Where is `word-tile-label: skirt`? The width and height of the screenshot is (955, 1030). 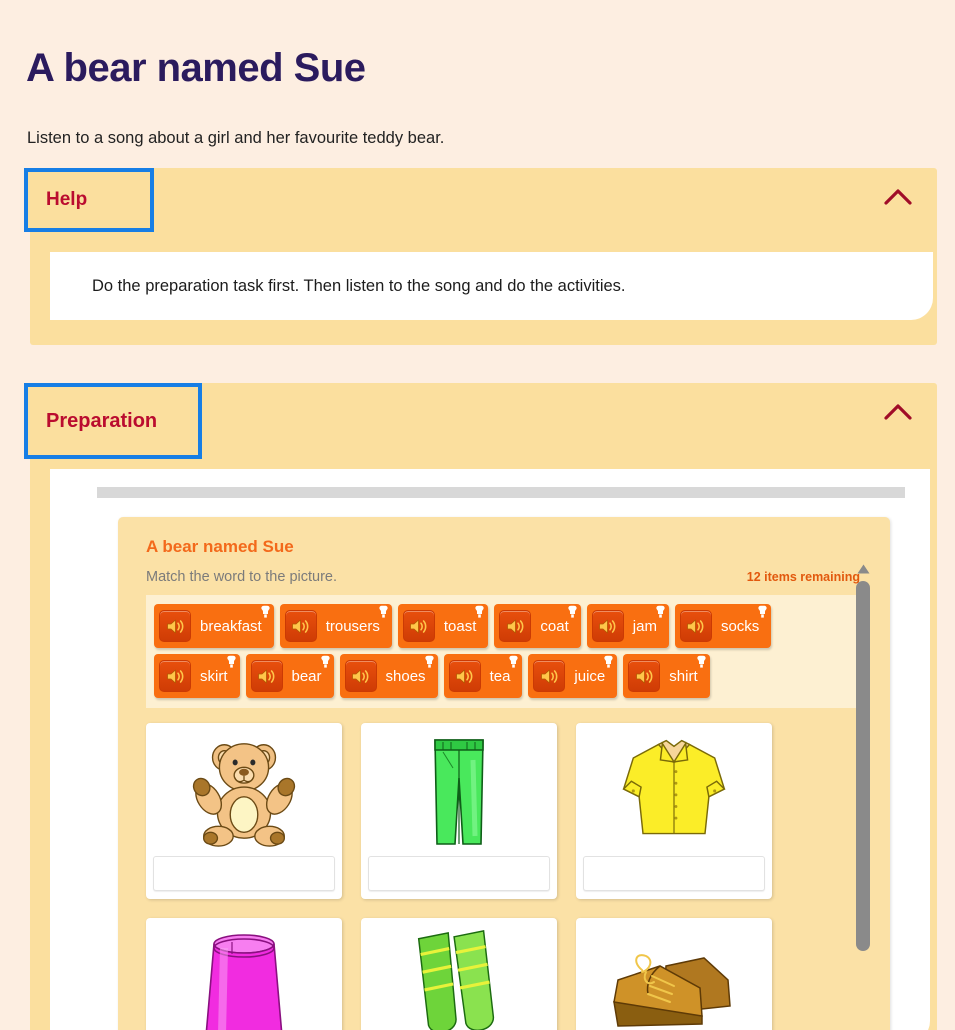
word-tile-label: skirt is located at coordinates (214, 676).